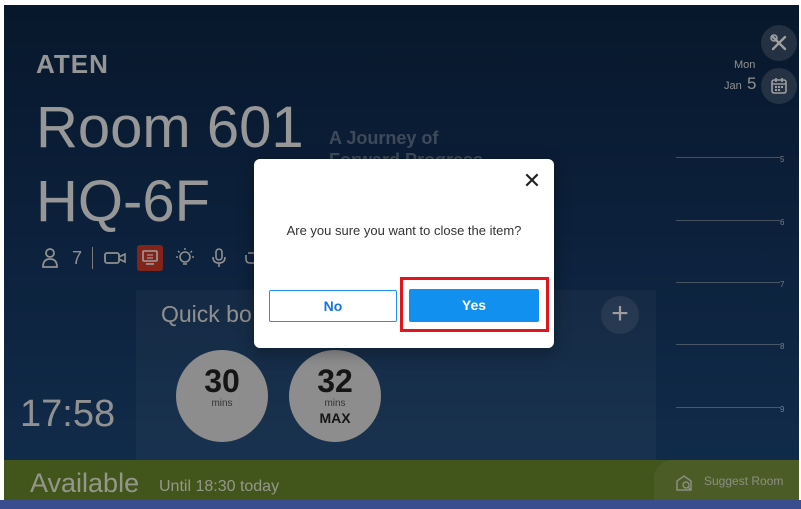  I want to click on no-button: No, so click(333, 306).